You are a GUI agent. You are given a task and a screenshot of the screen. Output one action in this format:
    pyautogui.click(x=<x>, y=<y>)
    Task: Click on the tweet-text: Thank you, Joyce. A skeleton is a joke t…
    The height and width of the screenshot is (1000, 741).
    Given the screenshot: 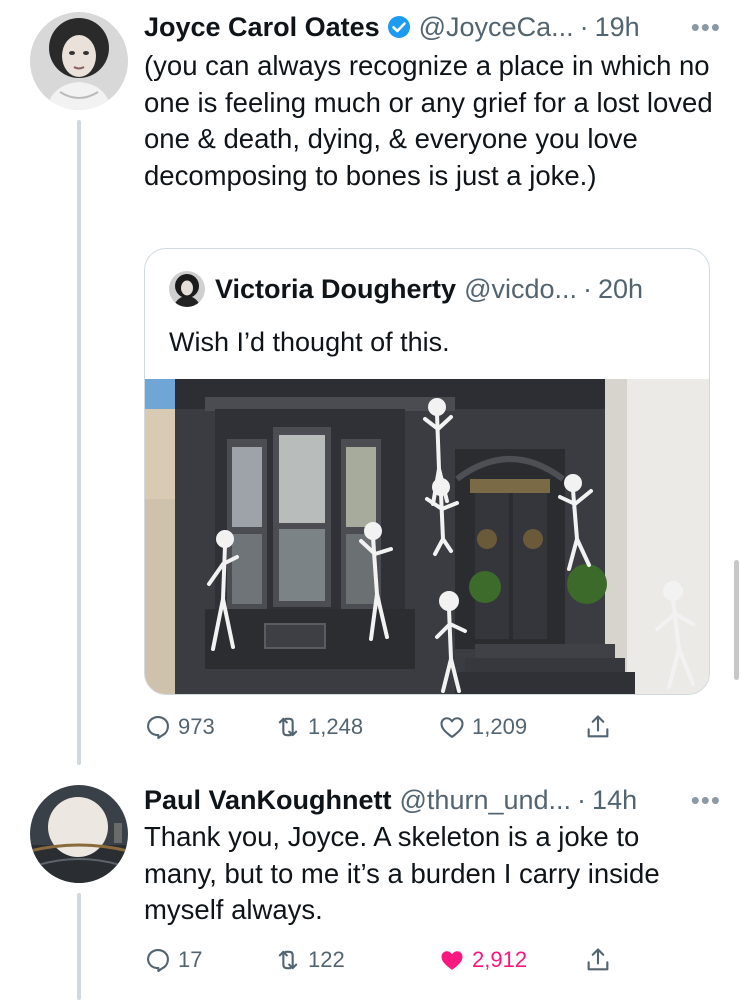 What is the action you would take?
    pyautogui.click(x=402, y=873)
    